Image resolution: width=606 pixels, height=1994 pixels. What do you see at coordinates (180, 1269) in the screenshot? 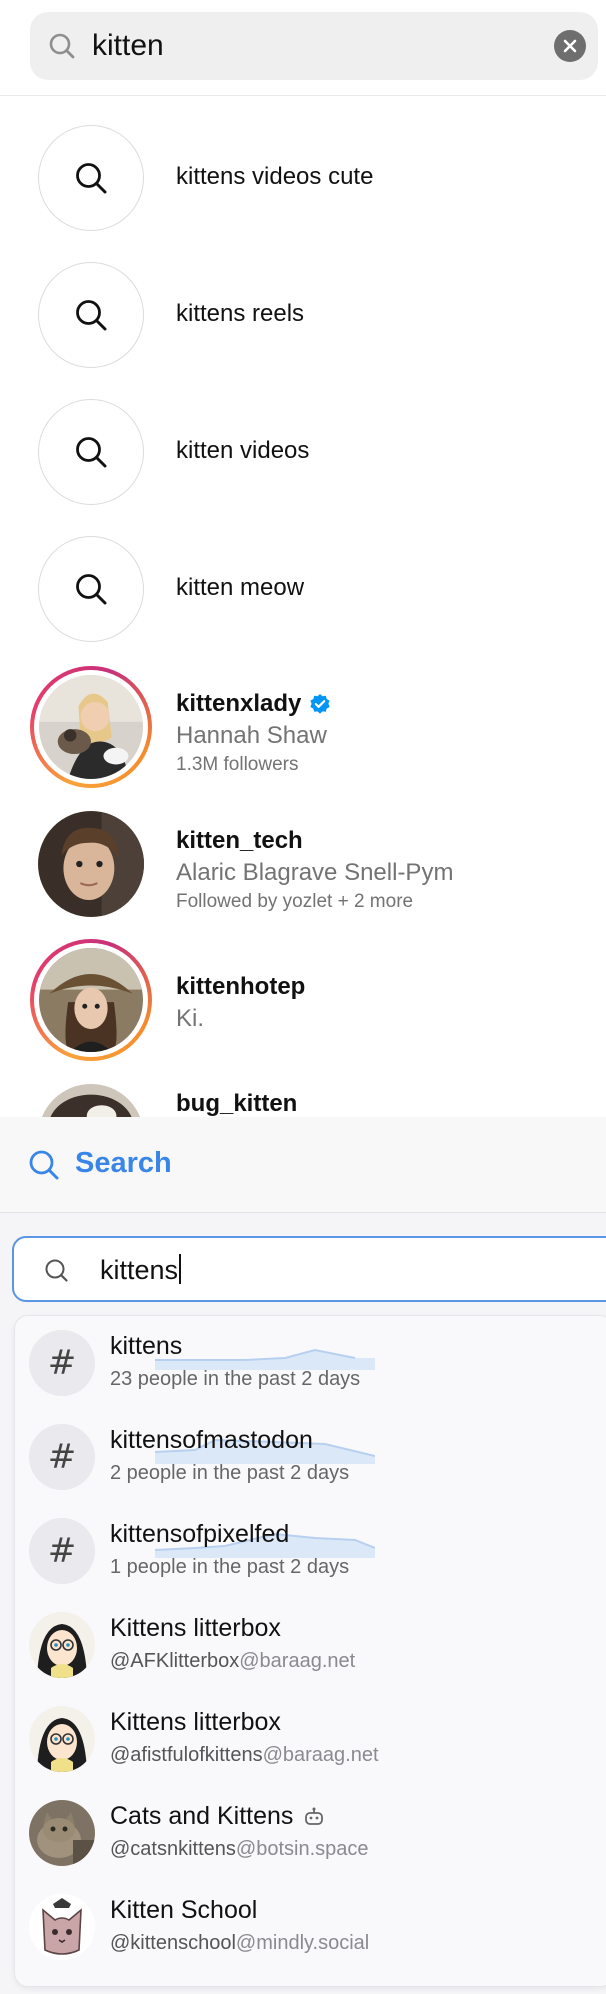
I see `text-caret` at bounding box center [180, 1269].